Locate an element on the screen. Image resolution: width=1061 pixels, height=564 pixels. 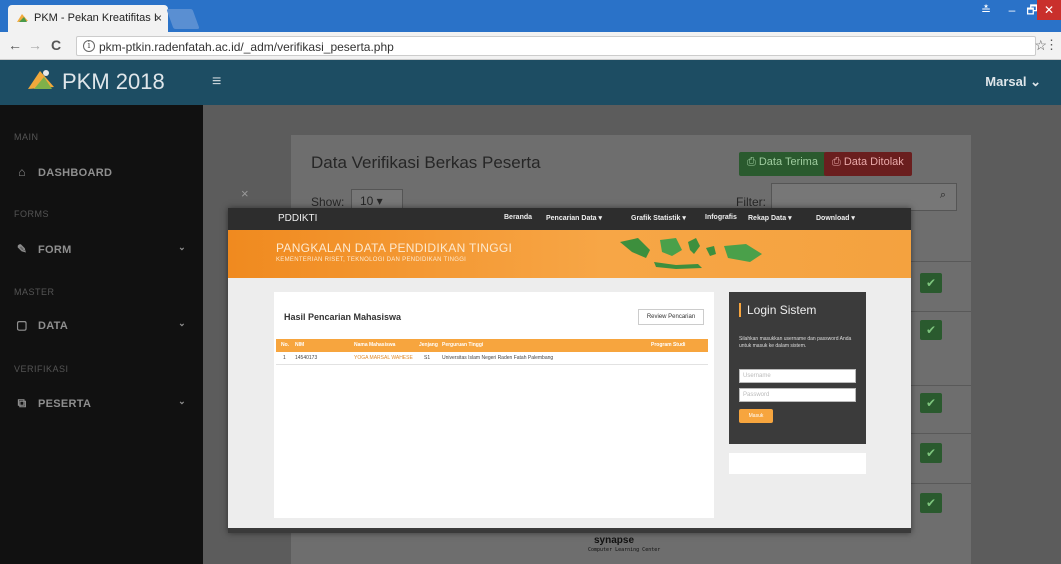
users-icon: ⧉ is located at coordinates (22, 403).